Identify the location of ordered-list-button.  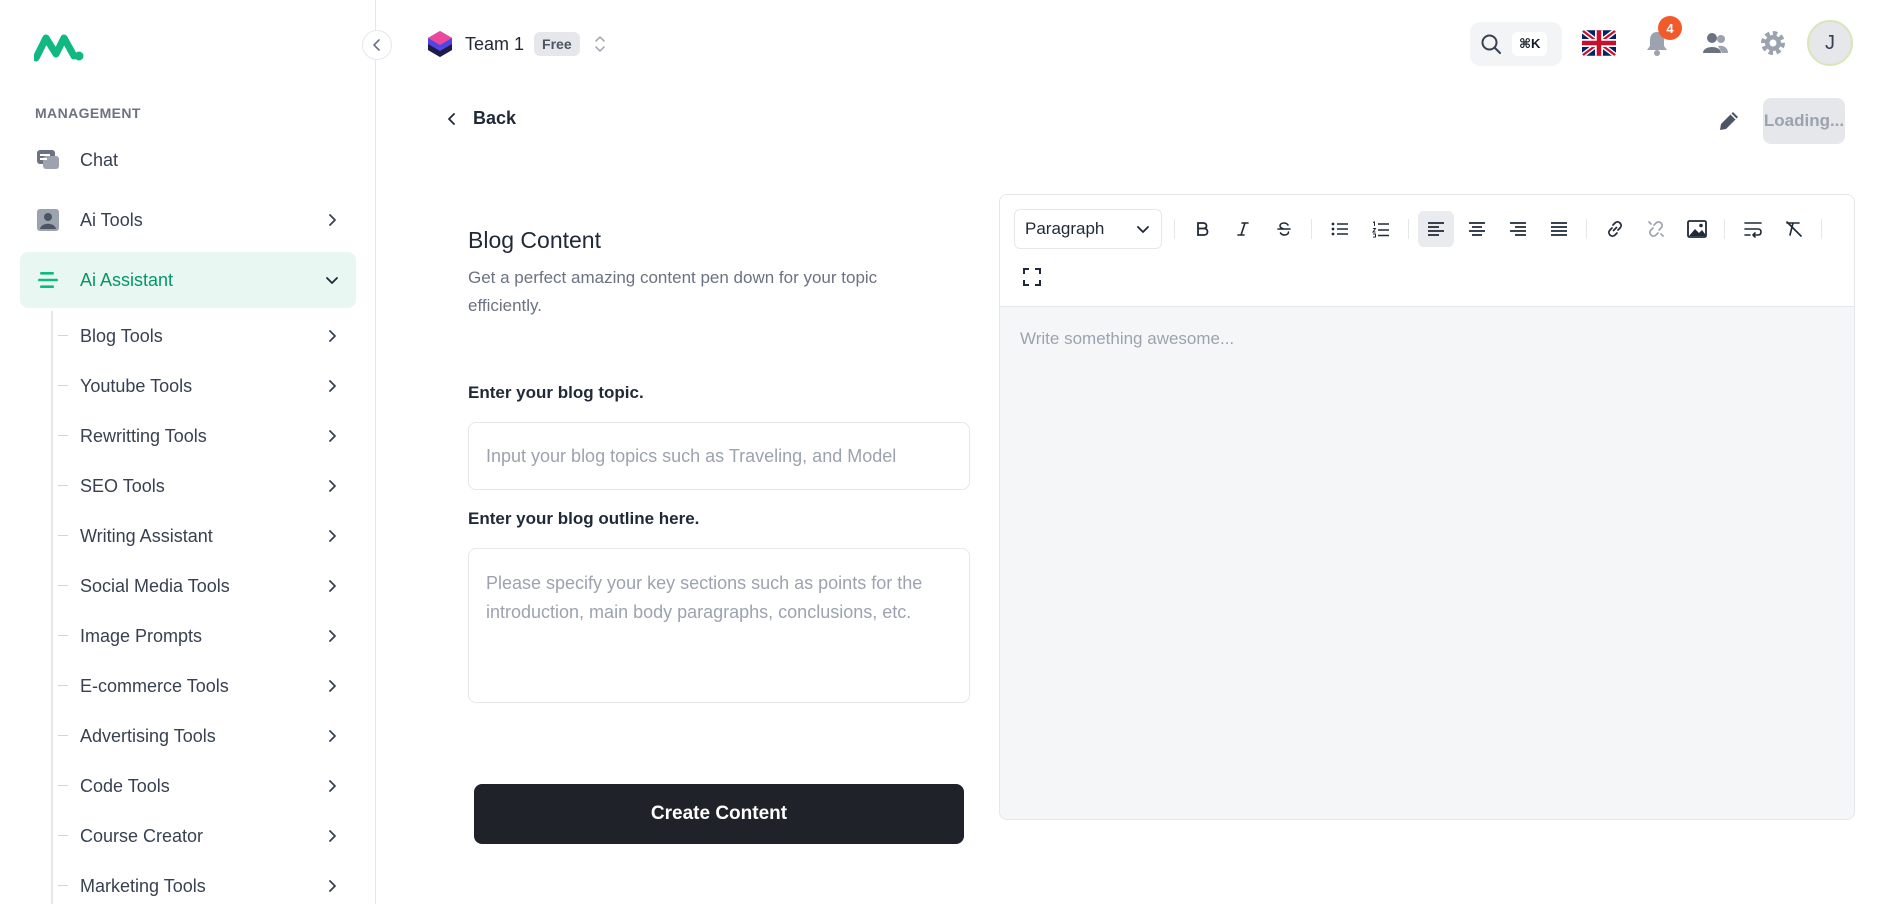
(1381, 229).